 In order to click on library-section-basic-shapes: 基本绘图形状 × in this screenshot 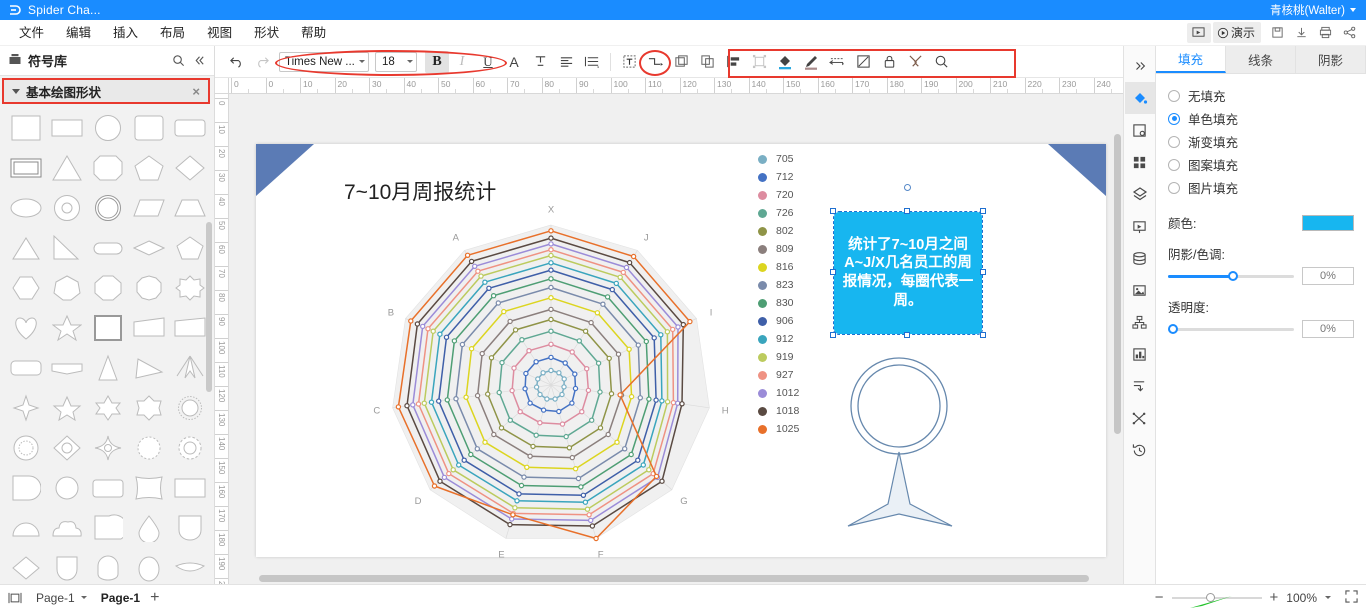, I will do `click(106, 91)`.